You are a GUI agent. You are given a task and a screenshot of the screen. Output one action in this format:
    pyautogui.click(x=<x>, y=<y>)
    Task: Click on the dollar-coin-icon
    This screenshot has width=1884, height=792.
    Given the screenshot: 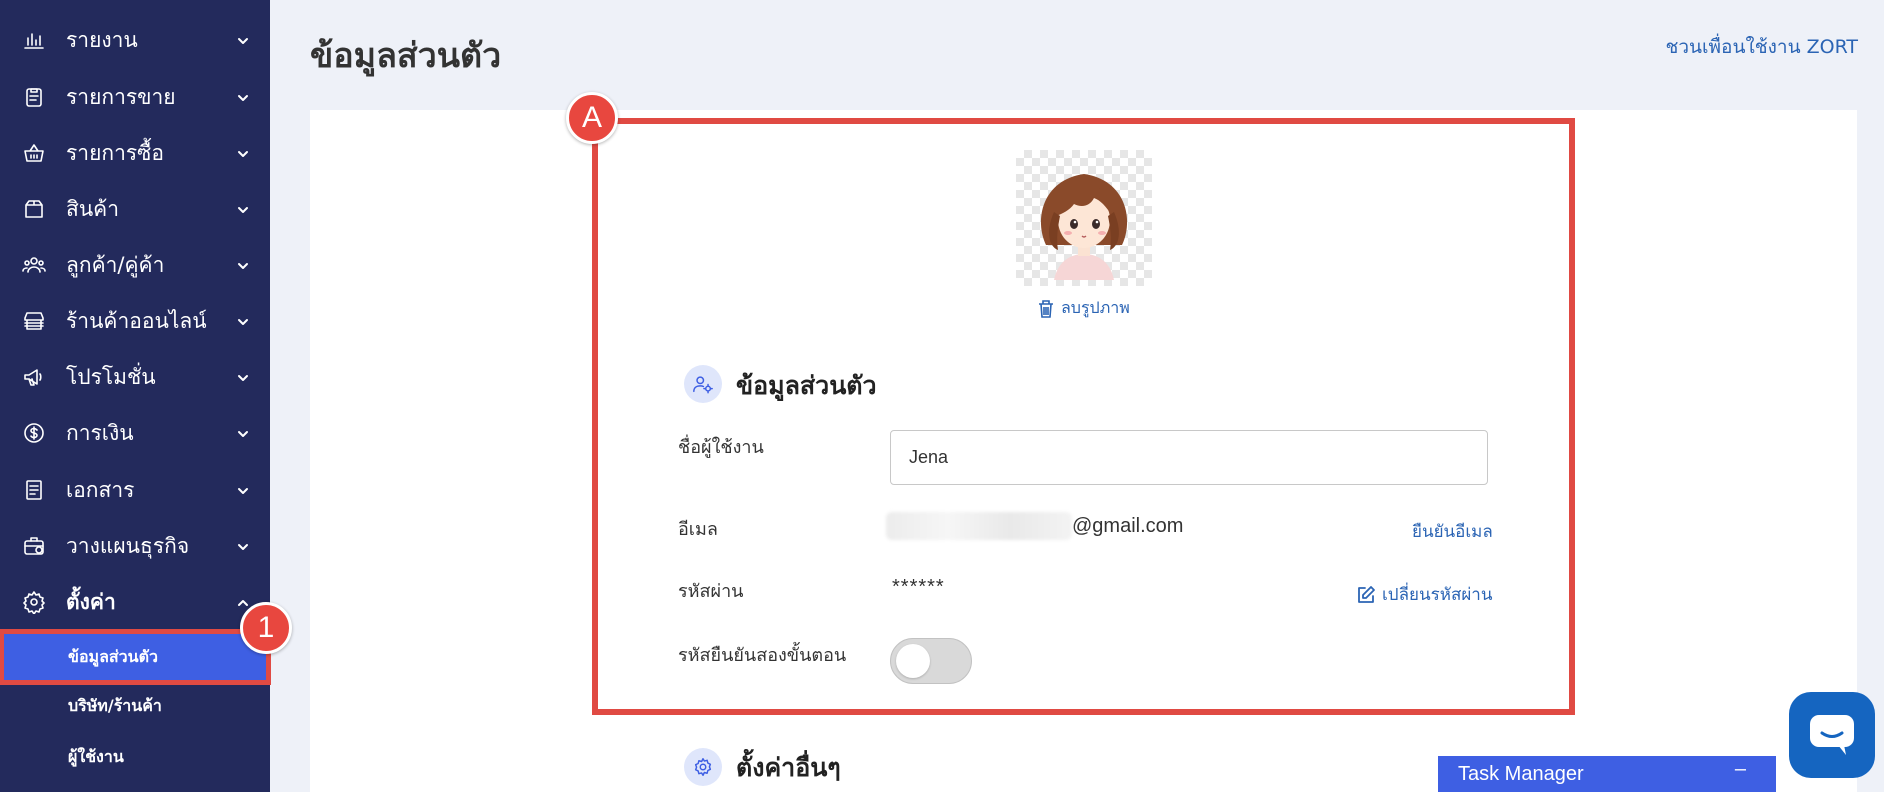 What is the action you would take?
    pyautogui.click(x=34, y=433)
    